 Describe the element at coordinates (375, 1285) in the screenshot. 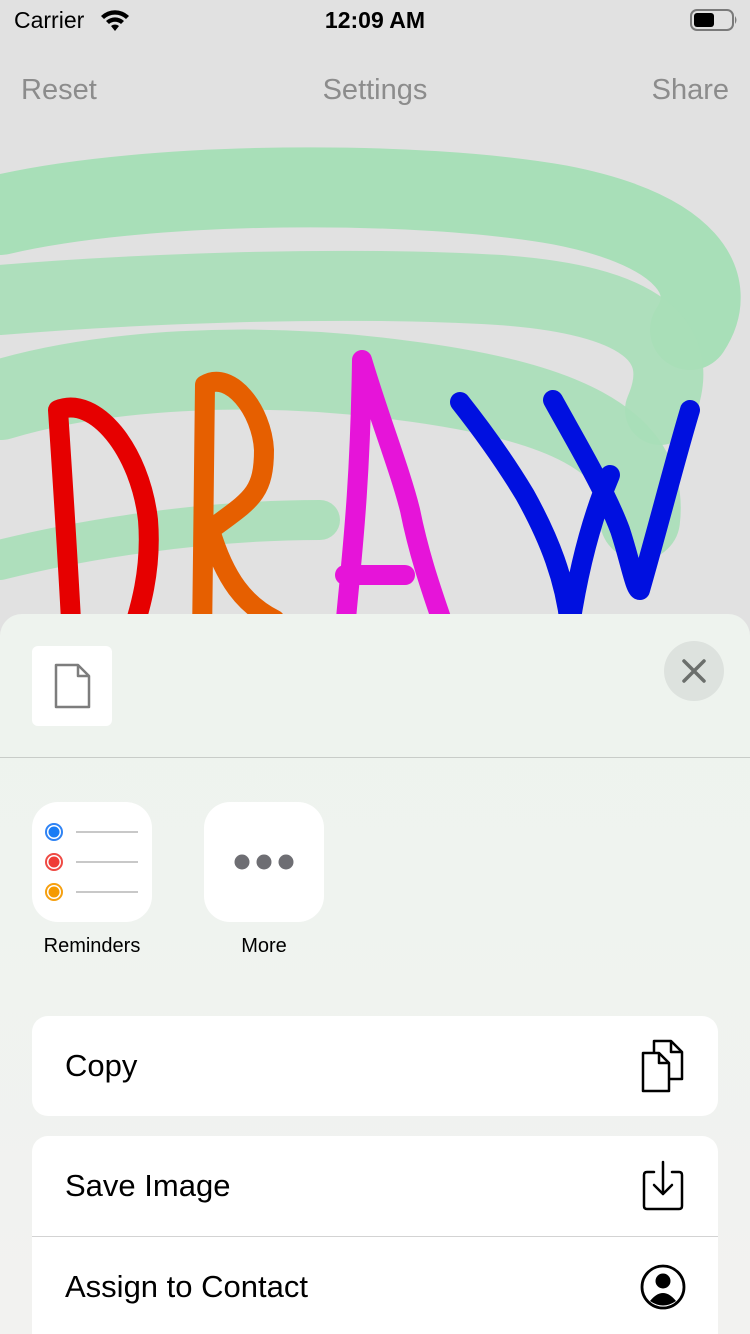

I see `assign-to-contact-action: Assign to Contact` at that location.